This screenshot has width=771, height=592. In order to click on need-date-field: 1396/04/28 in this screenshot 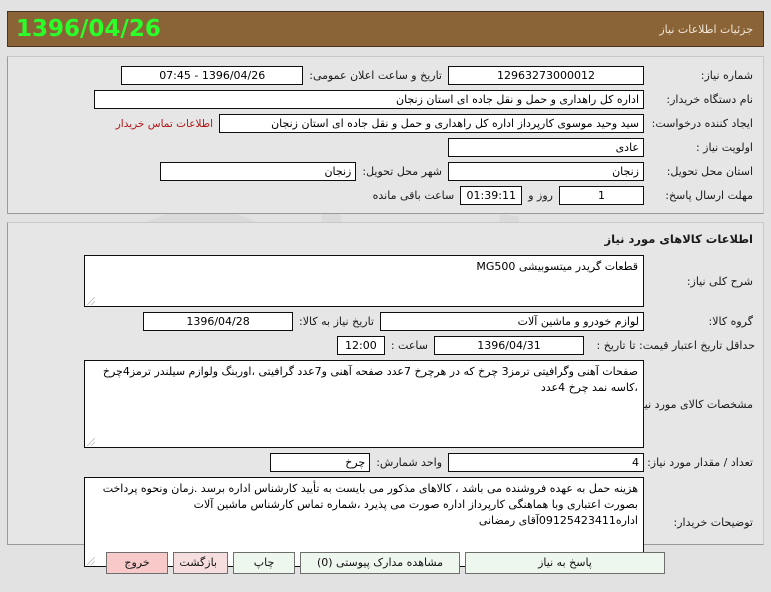, I will do `click(218, 321)`.